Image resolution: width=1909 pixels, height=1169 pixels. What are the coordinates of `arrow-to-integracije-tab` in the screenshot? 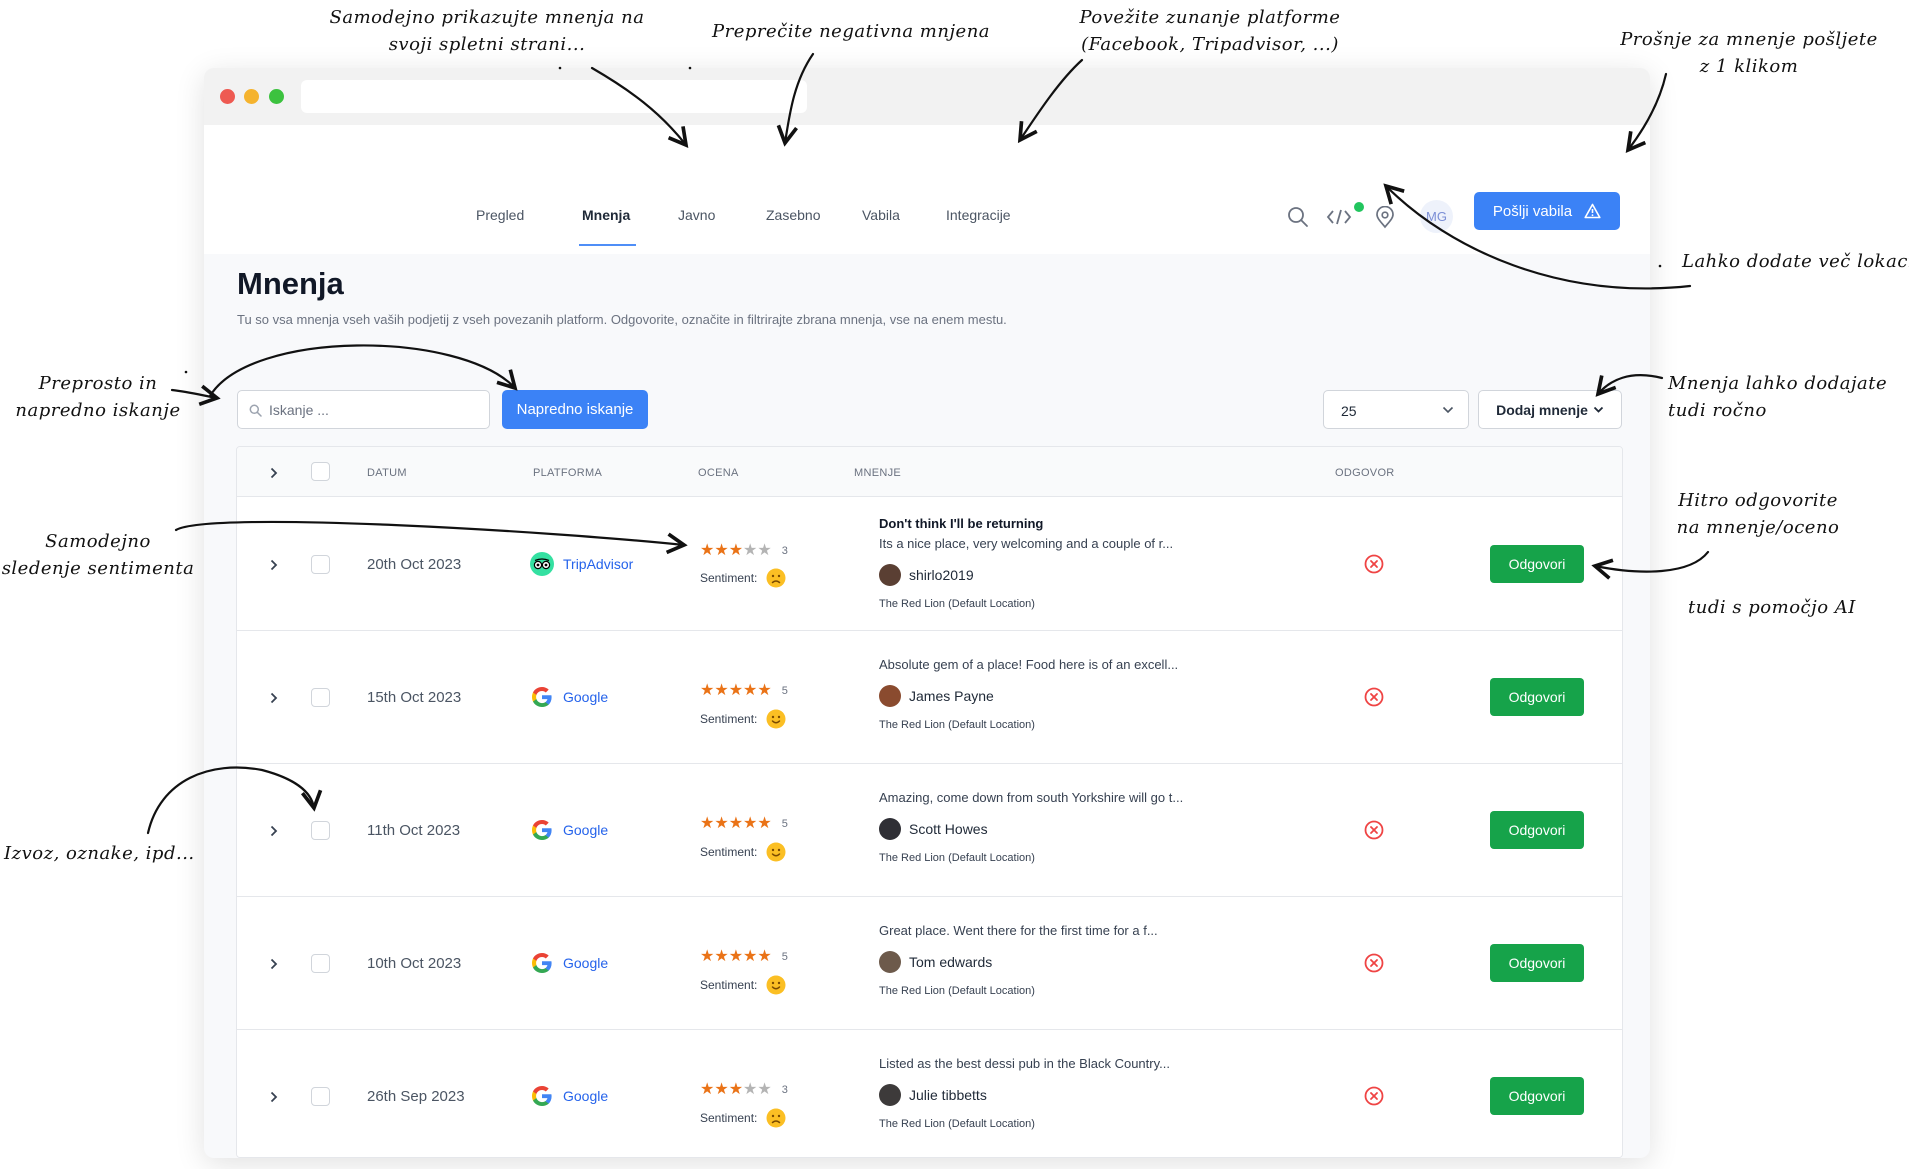 It's located at (1052, 99).